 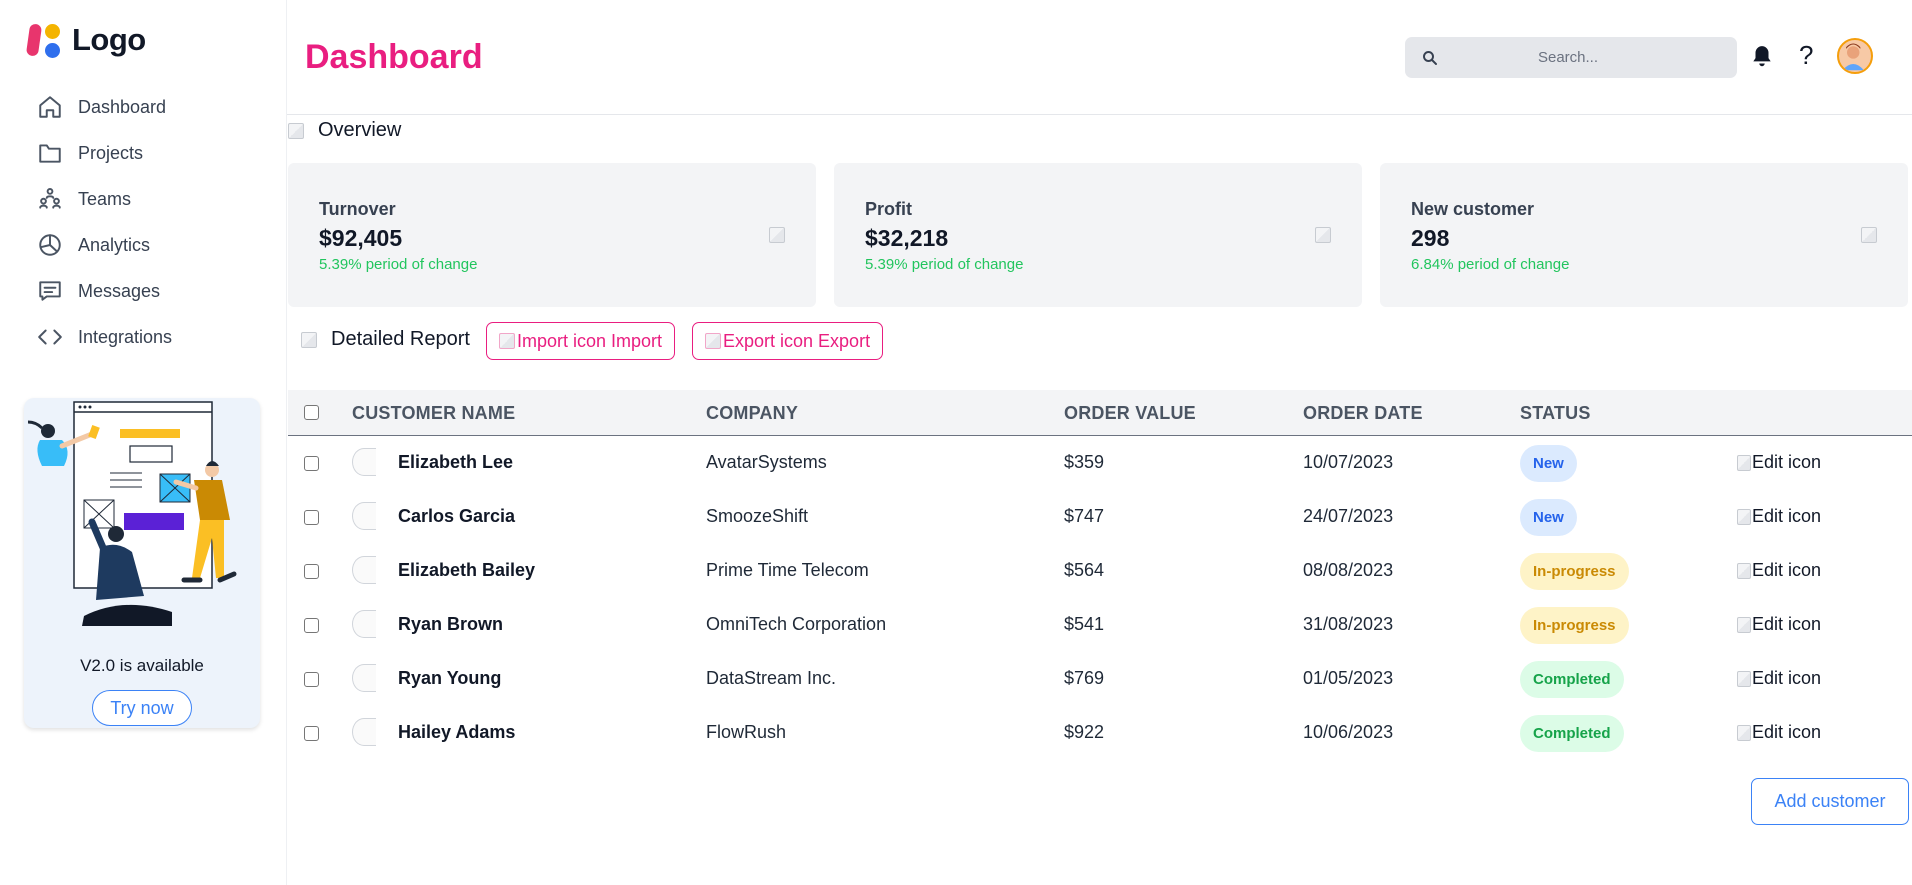 What do you see at coordinates (777, 235) in the screenshot?
I see `stat-image-icon` at bounding box center [777, 235].